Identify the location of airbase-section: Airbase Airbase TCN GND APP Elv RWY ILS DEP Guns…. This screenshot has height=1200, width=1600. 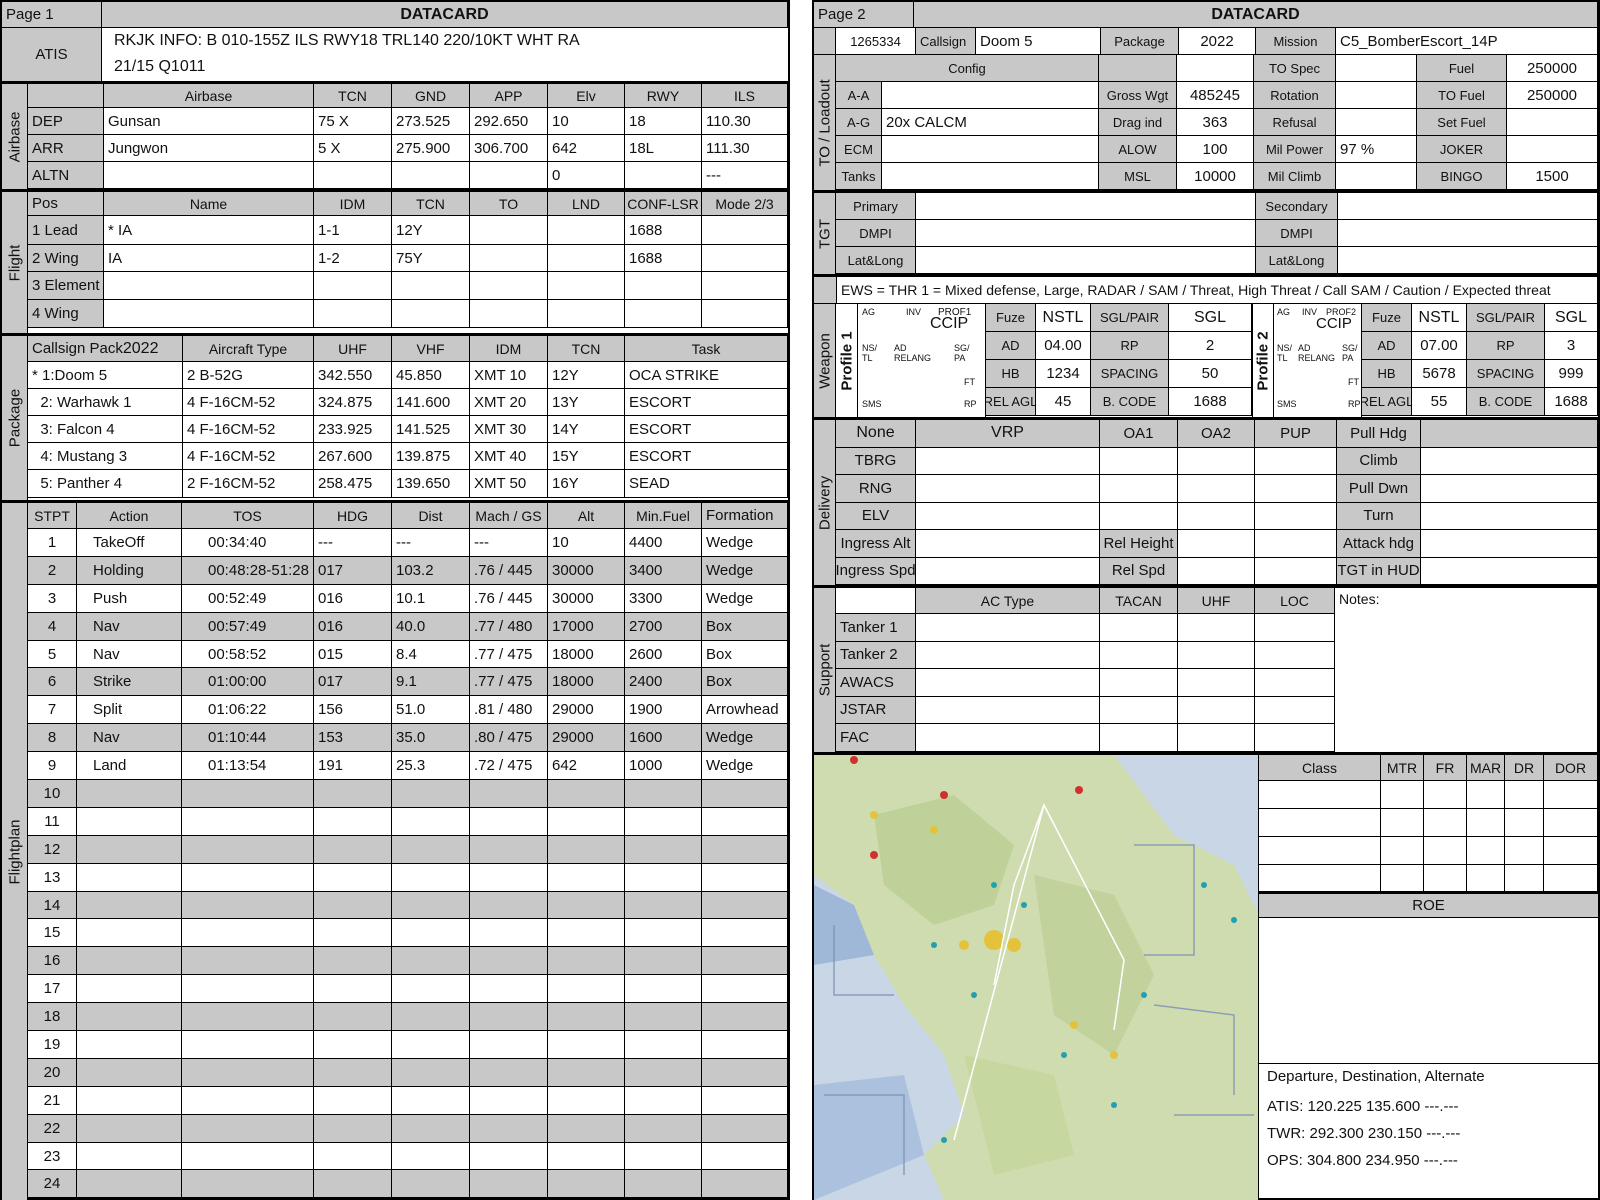
(395, 138).